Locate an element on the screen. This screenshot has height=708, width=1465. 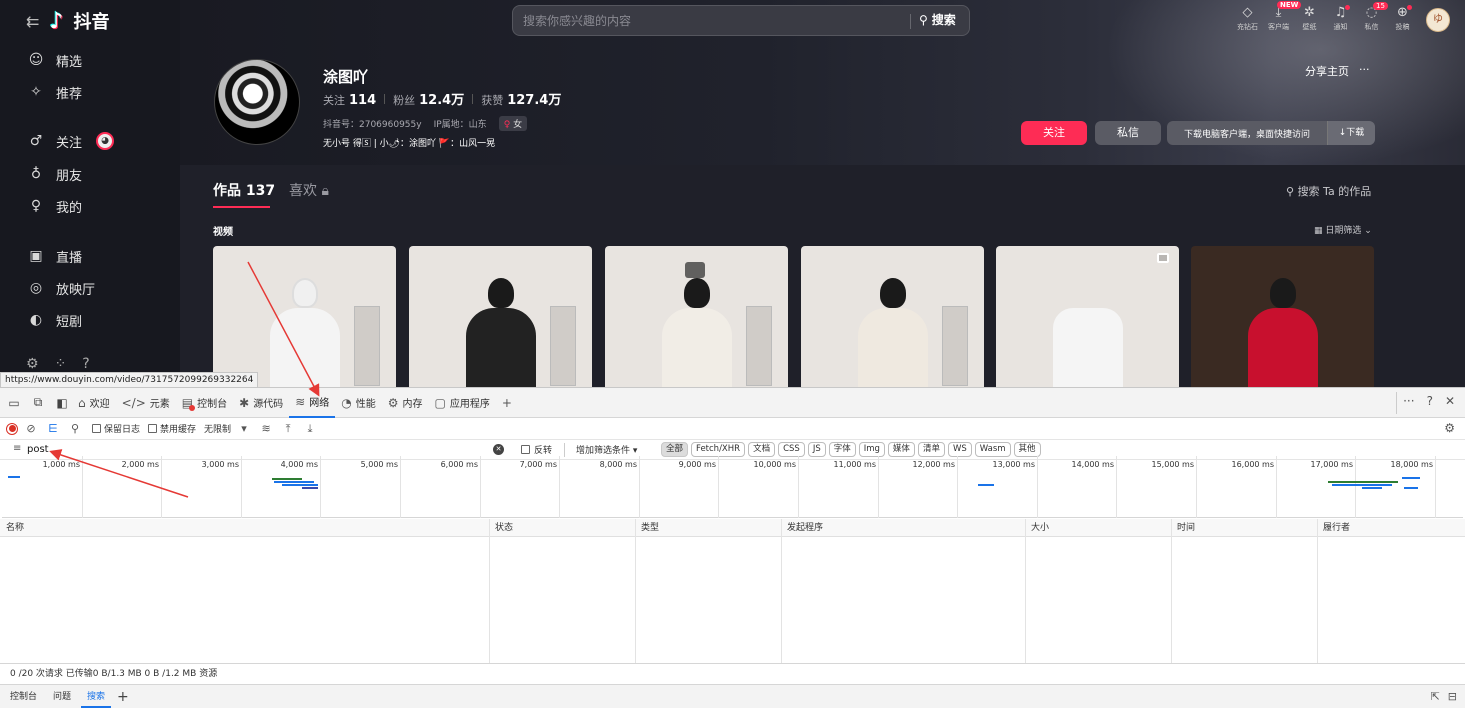
arrow-to-network-tab is located at coordinates (283, 329).